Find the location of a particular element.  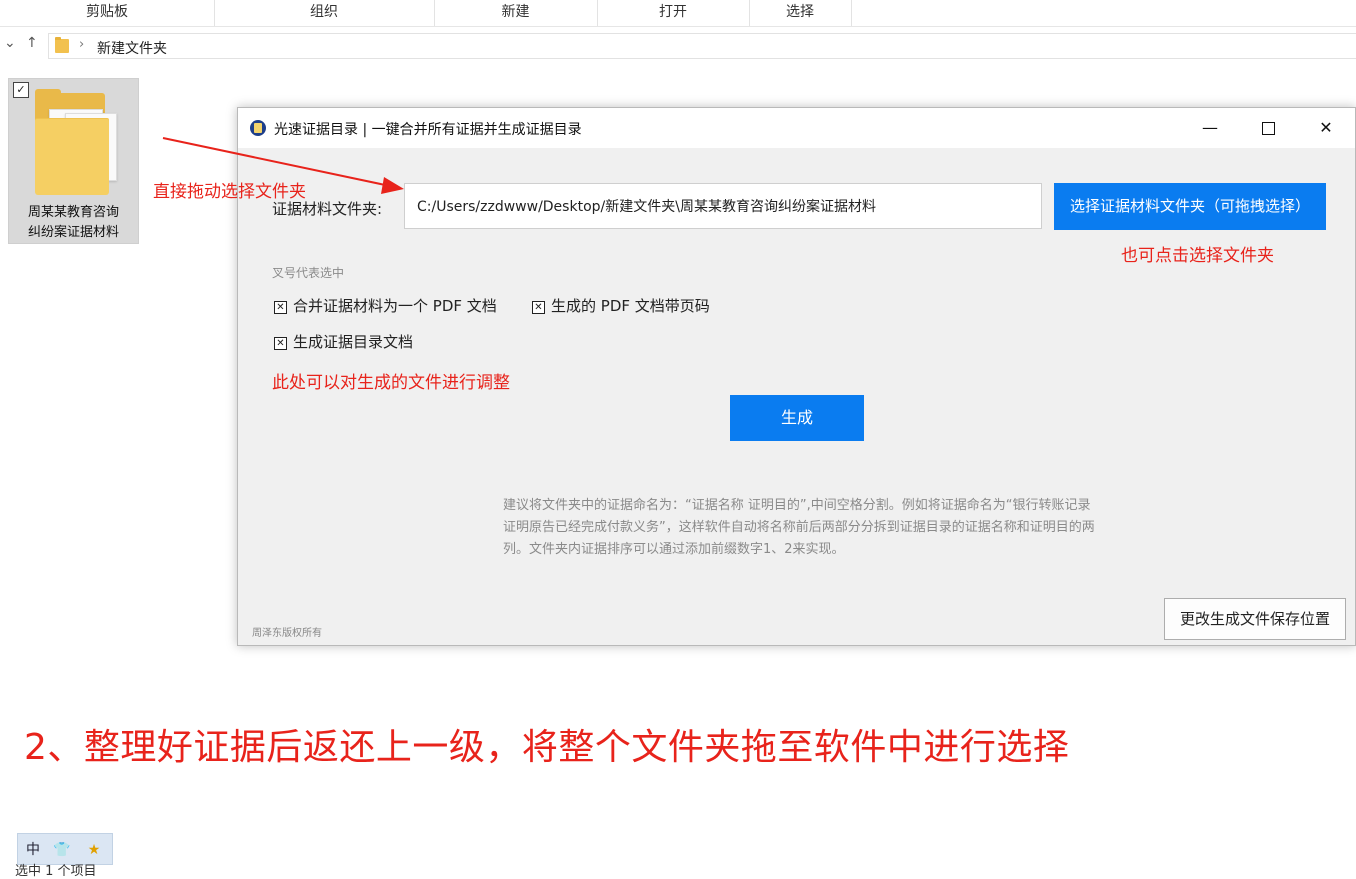

generate-catalog-label: 生成证据目录文档 is located at coordinates (353, 342).